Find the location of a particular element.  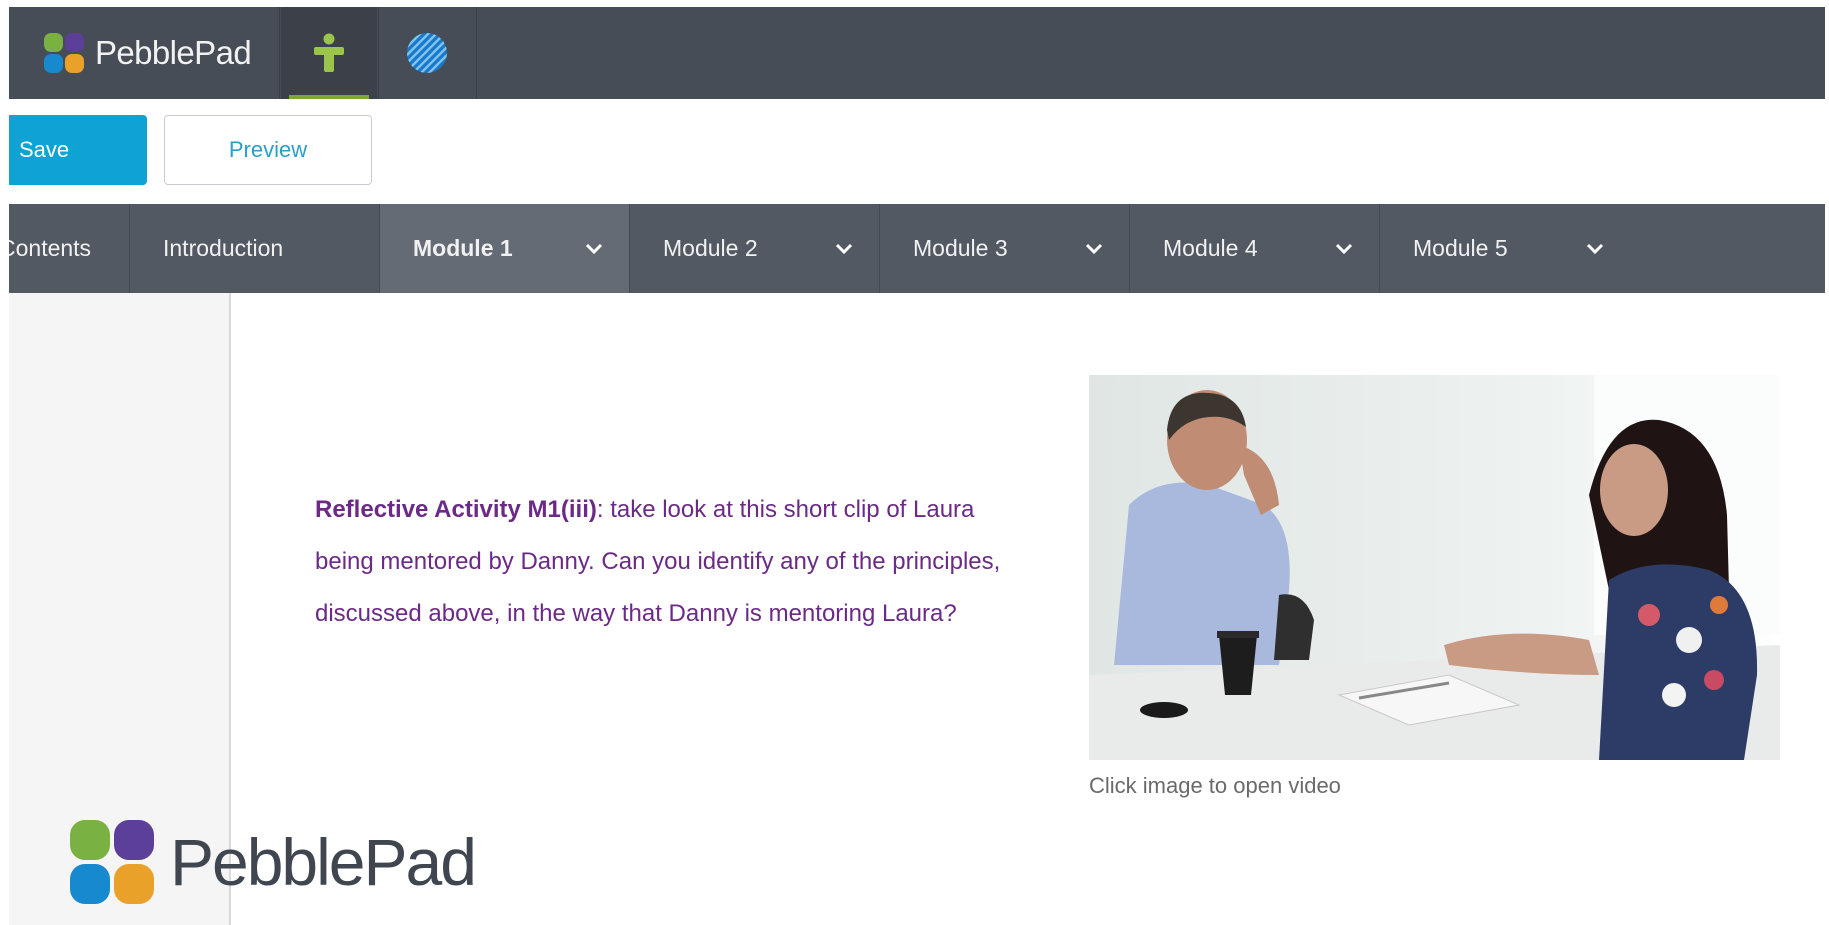

nav-item-module-4: Module 4 is located at coordinates (1255, 248).